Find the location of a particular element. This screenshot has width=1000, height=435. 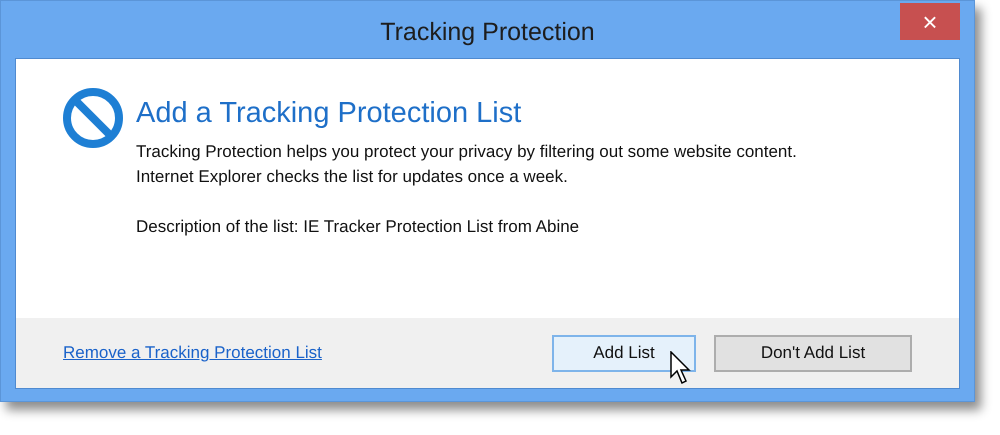

cursor-icon is located at coordinates (681, 367).